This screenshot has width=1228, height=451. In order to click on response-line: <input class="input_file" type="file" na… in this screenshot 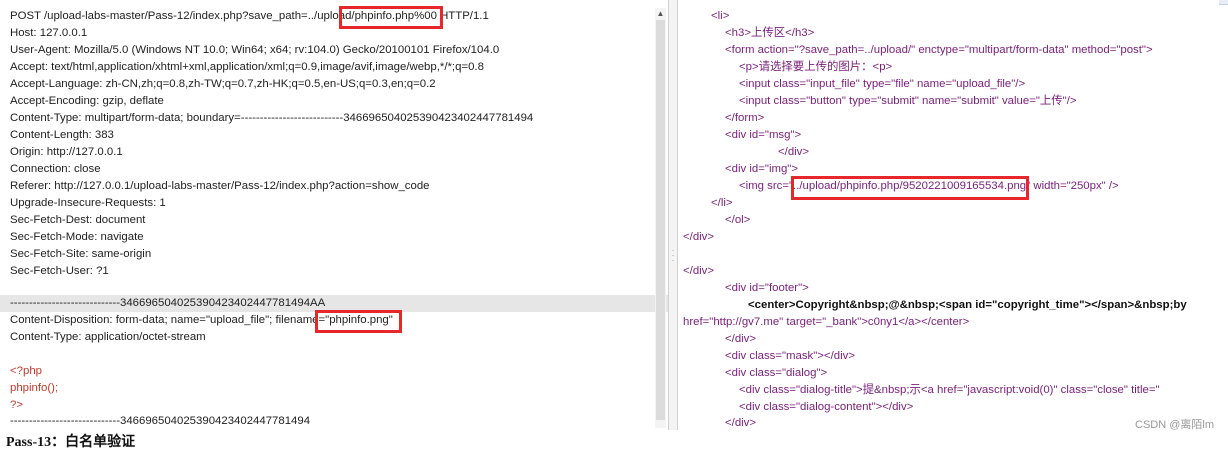, I will do `click(882, 84)`.